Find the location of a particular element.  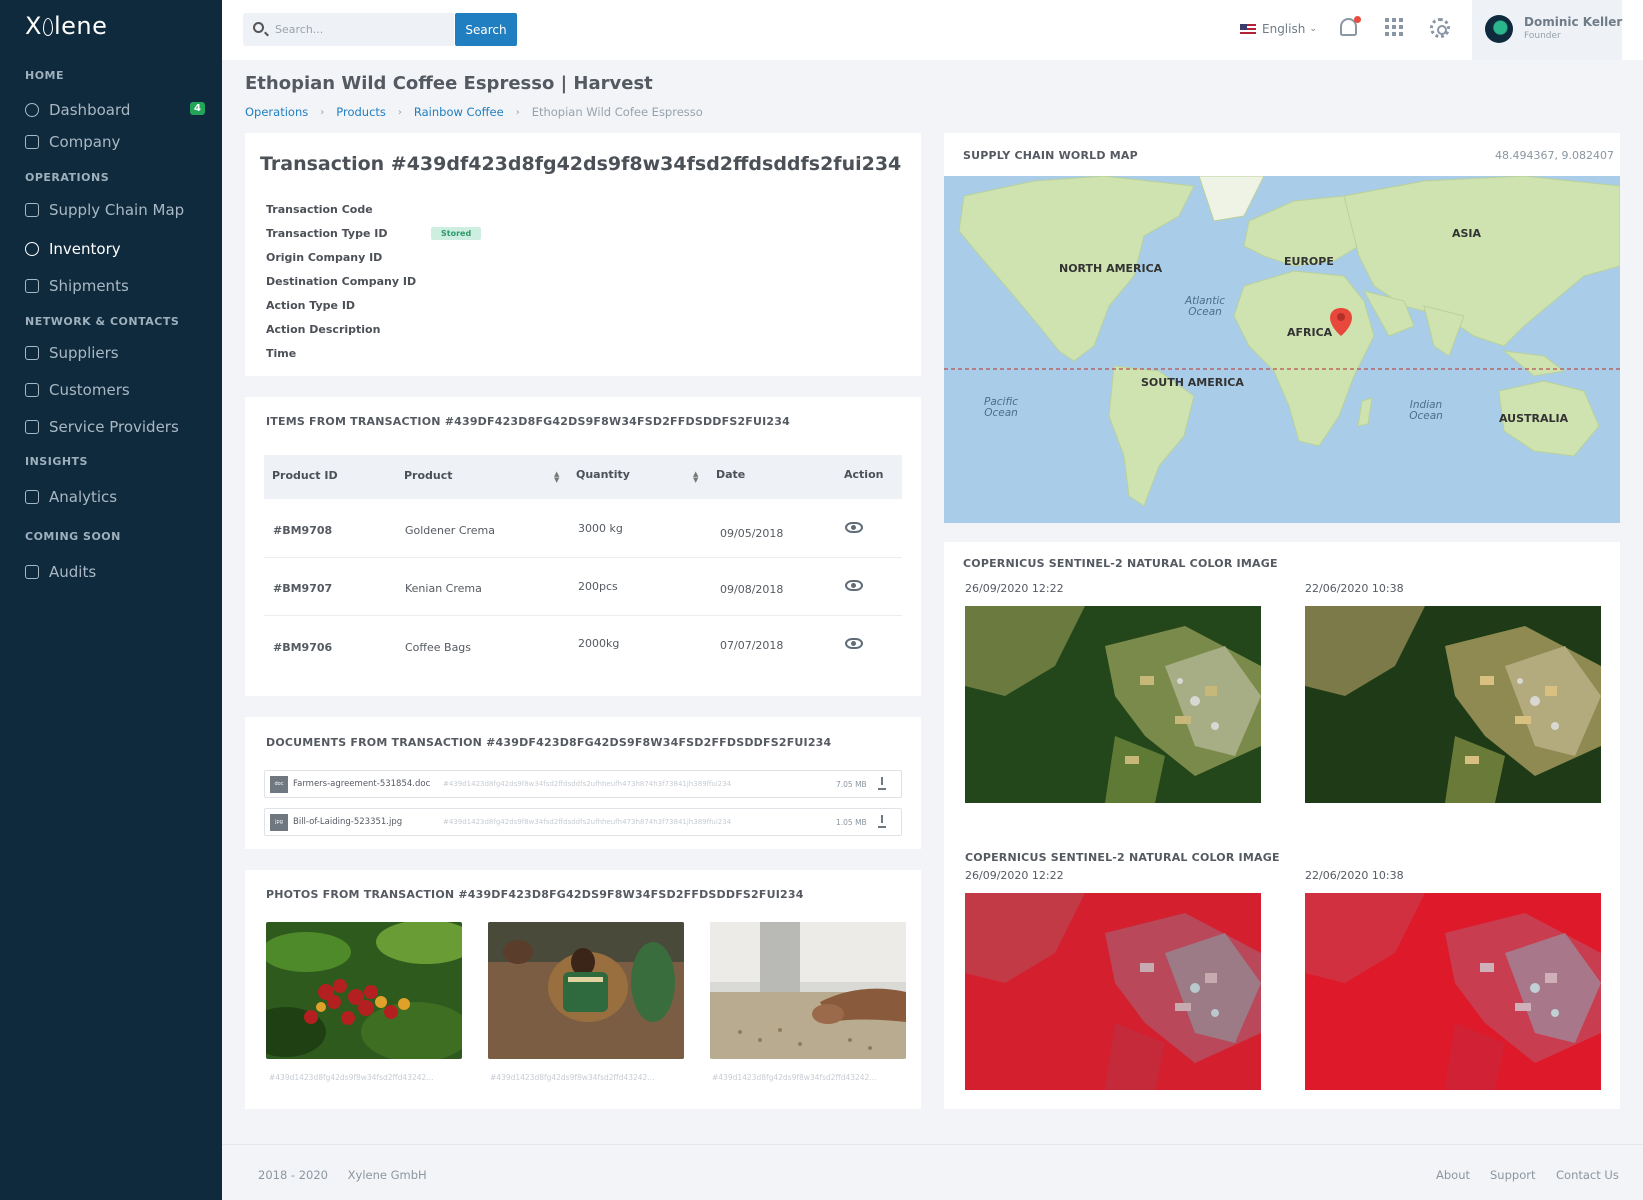

language-selector: English ⌄ is located at coordinates (1278, 29).